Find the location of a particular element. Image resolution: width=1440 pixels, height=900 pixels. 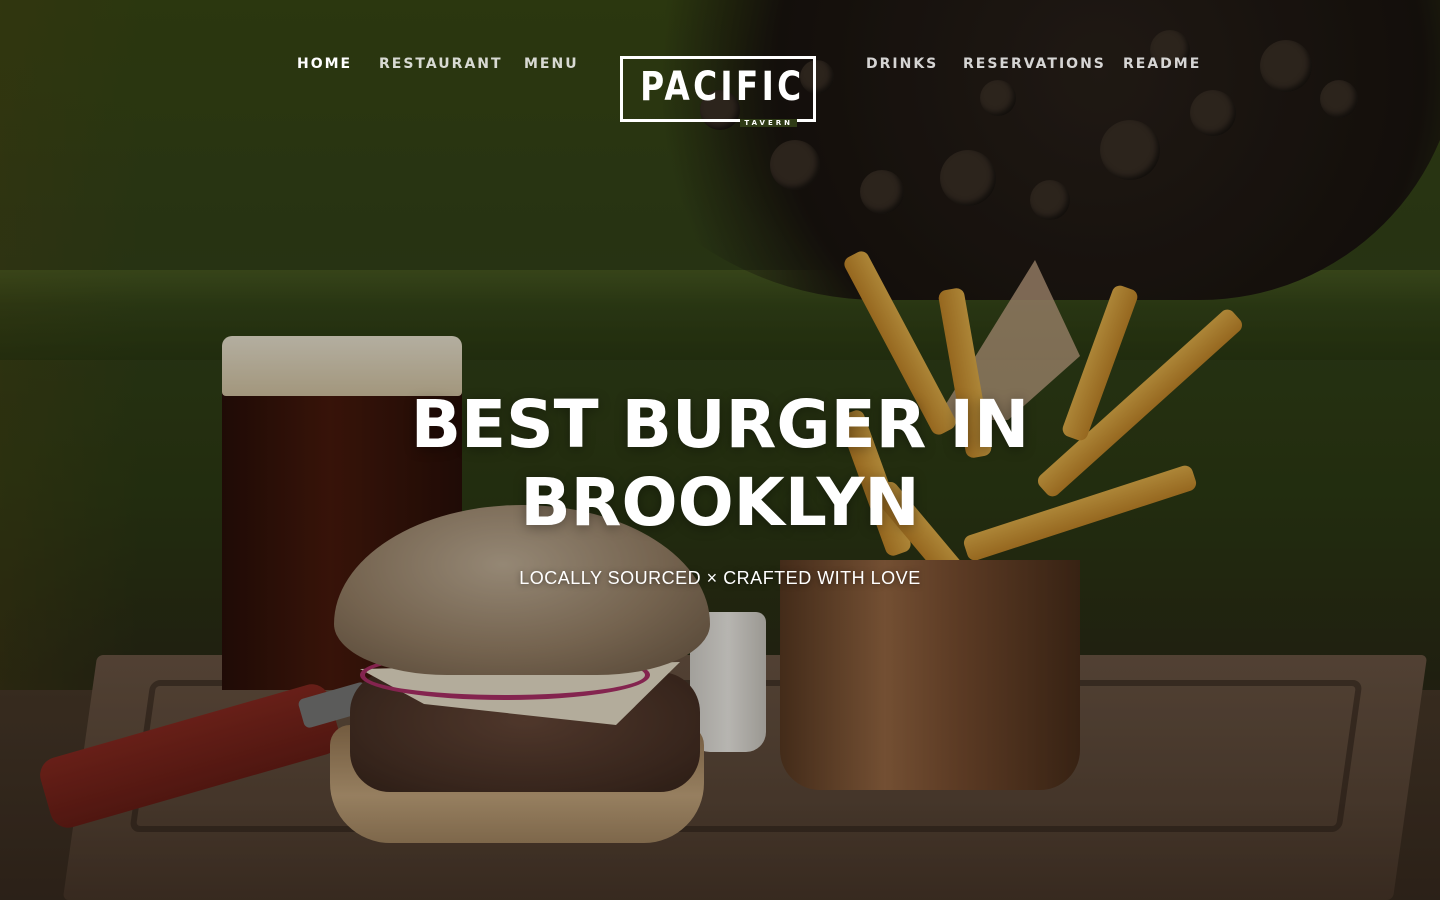

nav-readme: README is located at coordinates (1162, 64).